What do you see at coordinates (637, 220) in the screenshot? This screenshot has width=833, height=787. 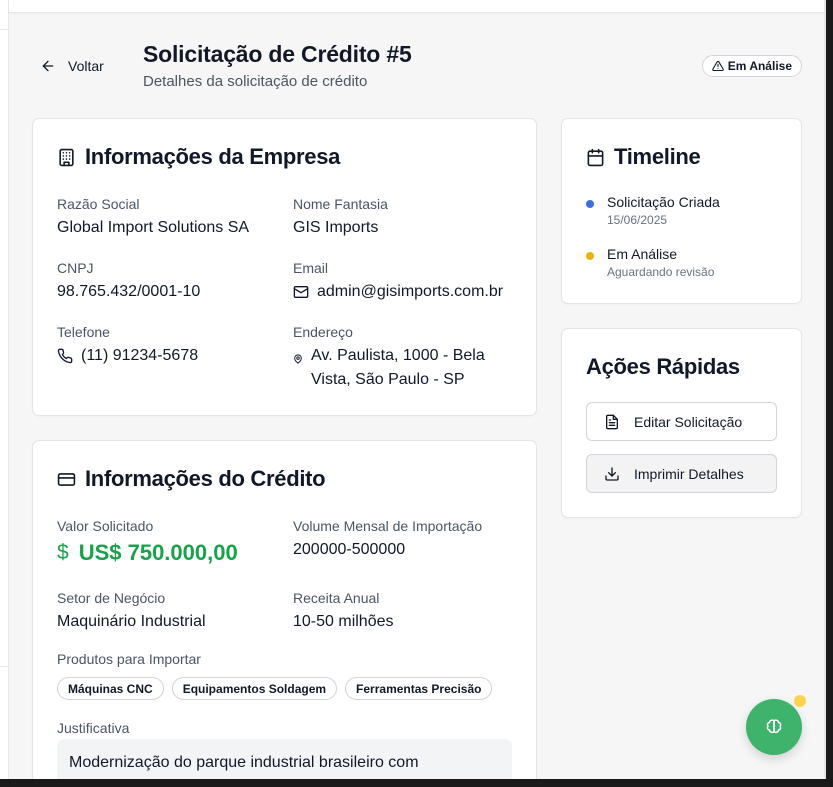 I see `timeline-item-date: 15/06/2025` at bounding box center [637, 220].